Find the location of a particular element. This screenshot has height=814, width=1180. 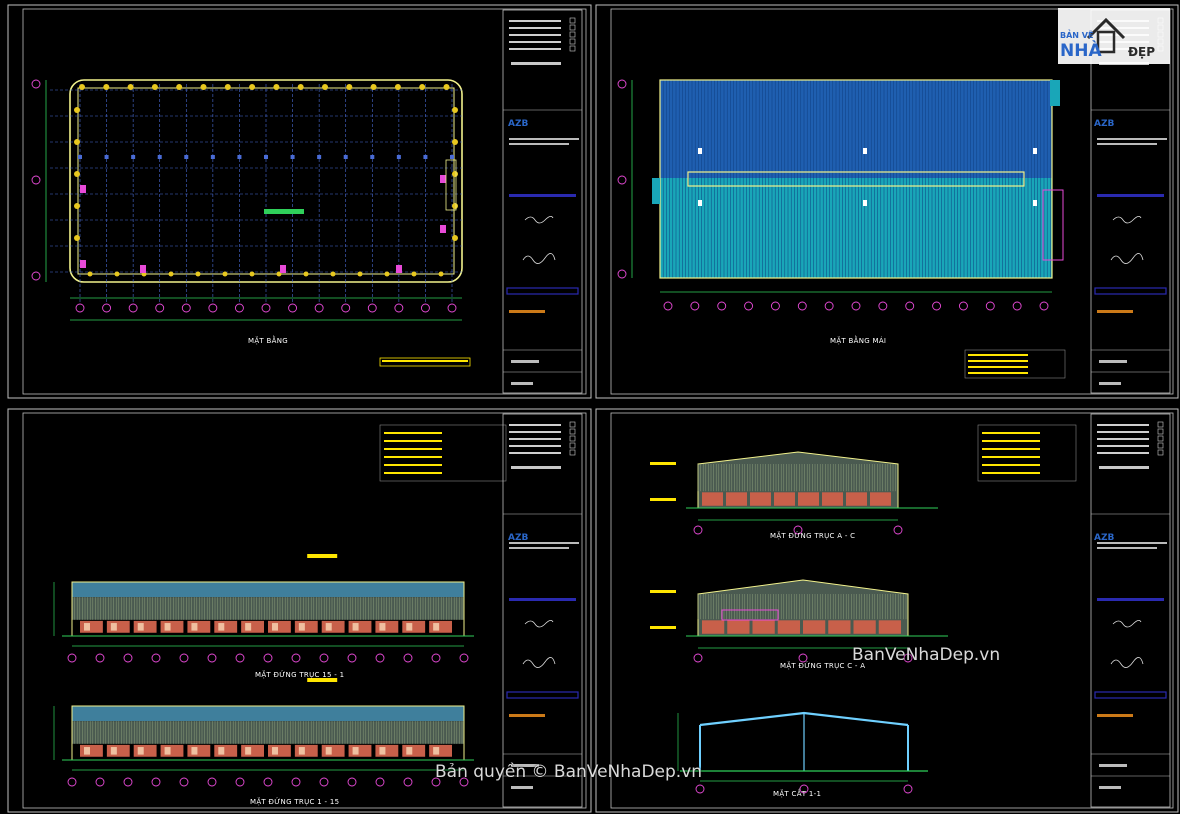

sheet-no is located at coordinates (1113, 361).